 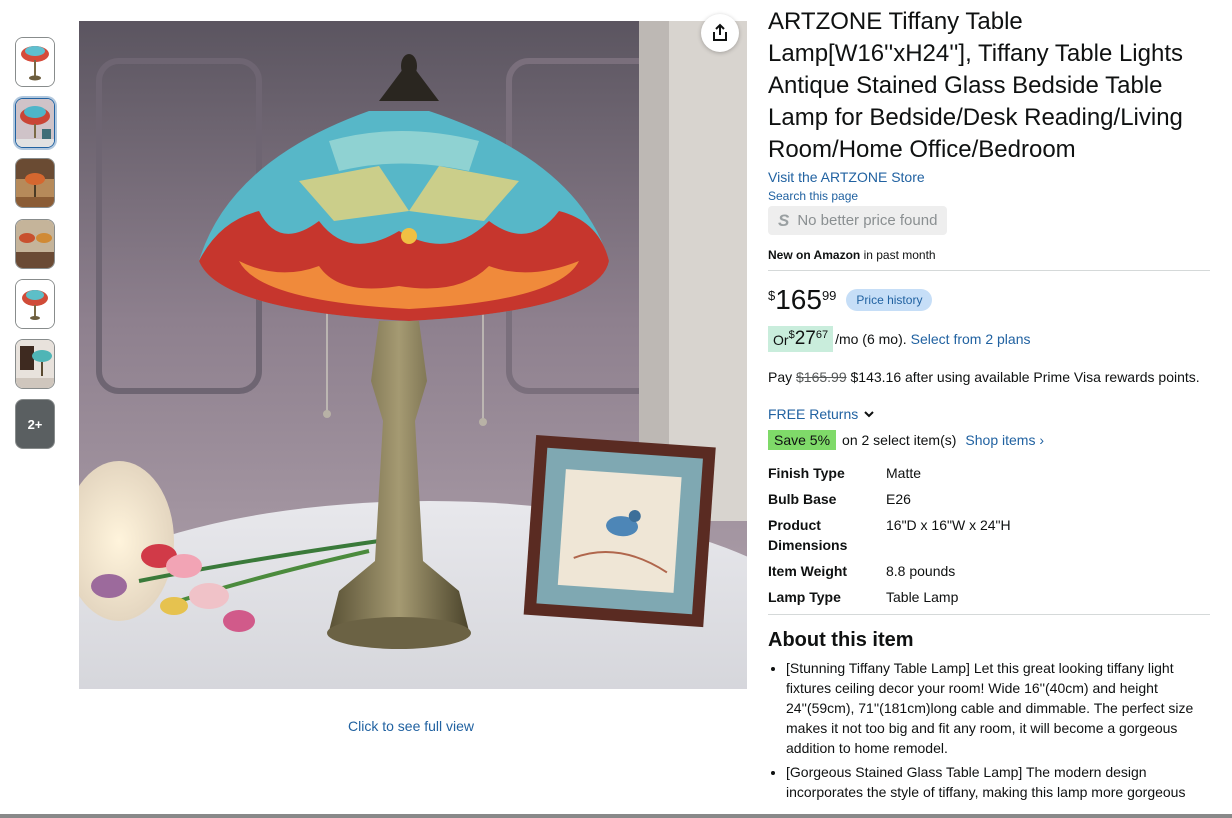 What do you see at coordinates (802, 499) in the screenshot?
I see `spec-key: Bulb Base` at bounding box center [802, 499].